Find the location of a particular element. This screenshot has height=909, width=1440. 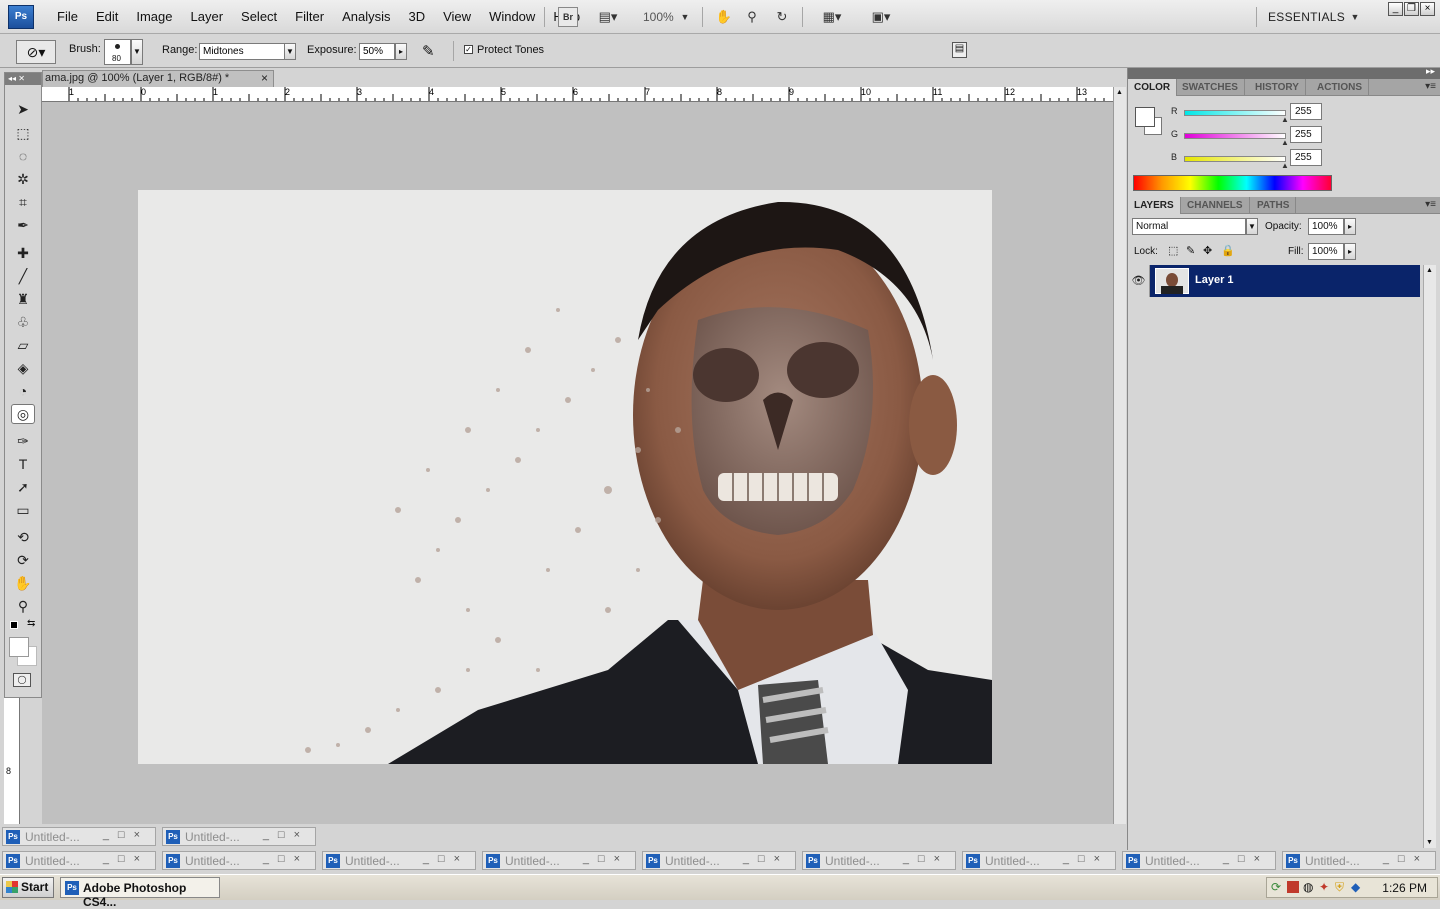

layer-row: 👁 Layer 1 is located at coordinates (1274, 281).